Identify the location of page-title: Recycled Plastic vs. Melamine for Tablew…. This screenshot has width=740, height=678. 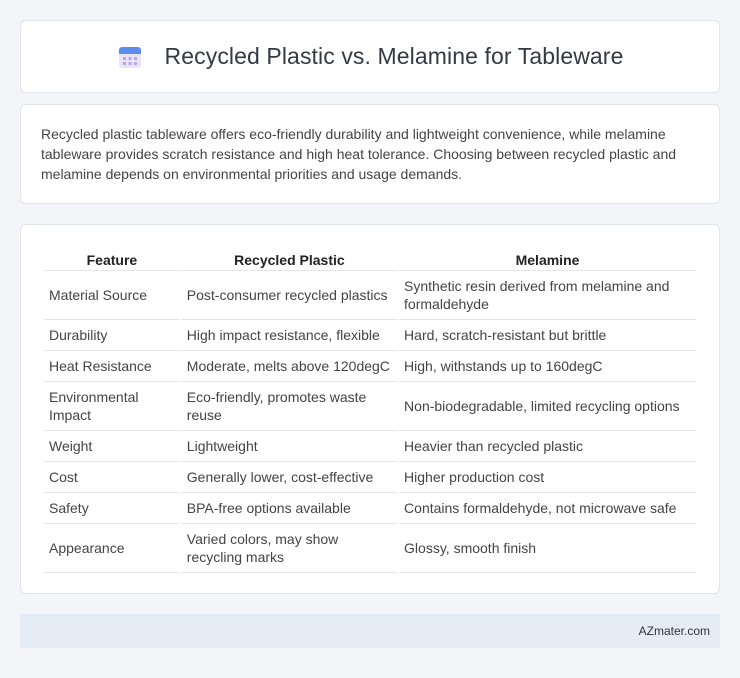
(394, 56).